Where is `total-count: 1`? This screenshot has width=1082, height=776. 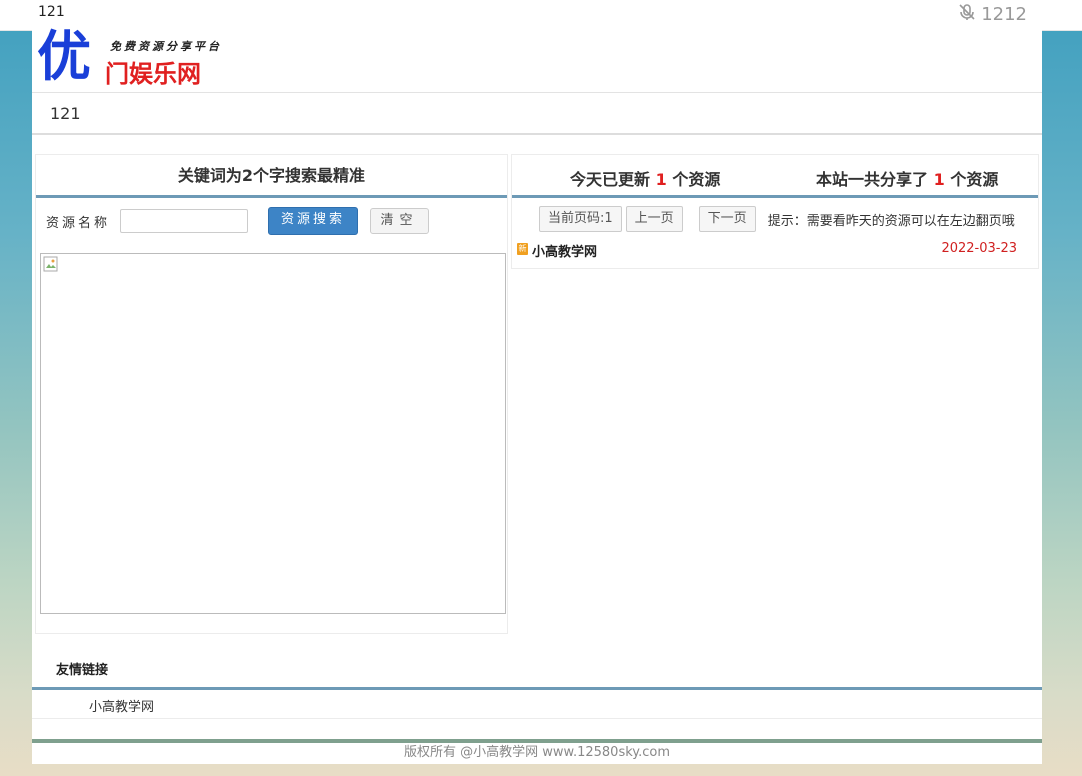
total-count: 1 is located at coordinates (939, 179).